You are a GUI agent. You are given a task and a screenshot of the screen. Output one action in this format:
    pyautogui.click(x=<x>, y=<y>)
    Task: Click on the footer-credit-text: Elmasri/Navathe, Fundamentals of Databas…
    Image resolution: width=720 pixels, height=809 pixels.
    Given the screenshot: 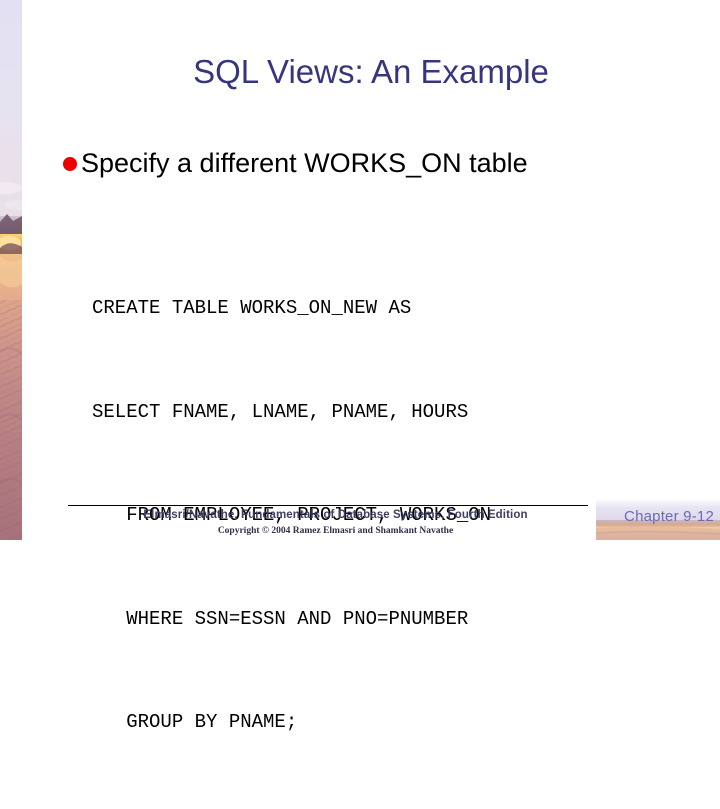 What is the action you would take?
    pyautogui.click(x=335, y=515)
    